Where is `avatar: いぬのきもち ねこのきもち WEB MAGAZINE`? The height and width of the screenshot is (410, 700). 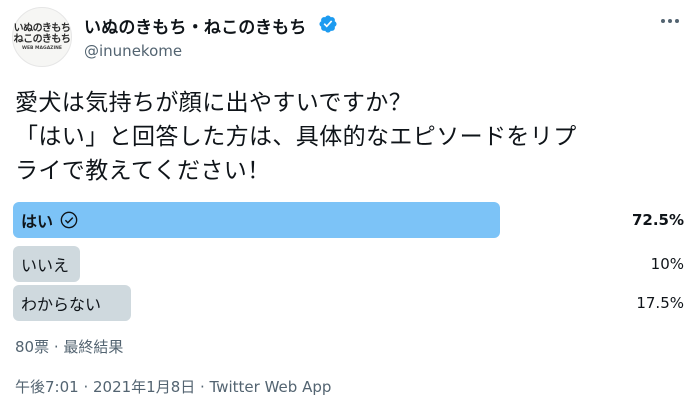 avatar: いぬのきもち ねこのきもち WEB MAGAZINE is located at coordinates (42, 37).